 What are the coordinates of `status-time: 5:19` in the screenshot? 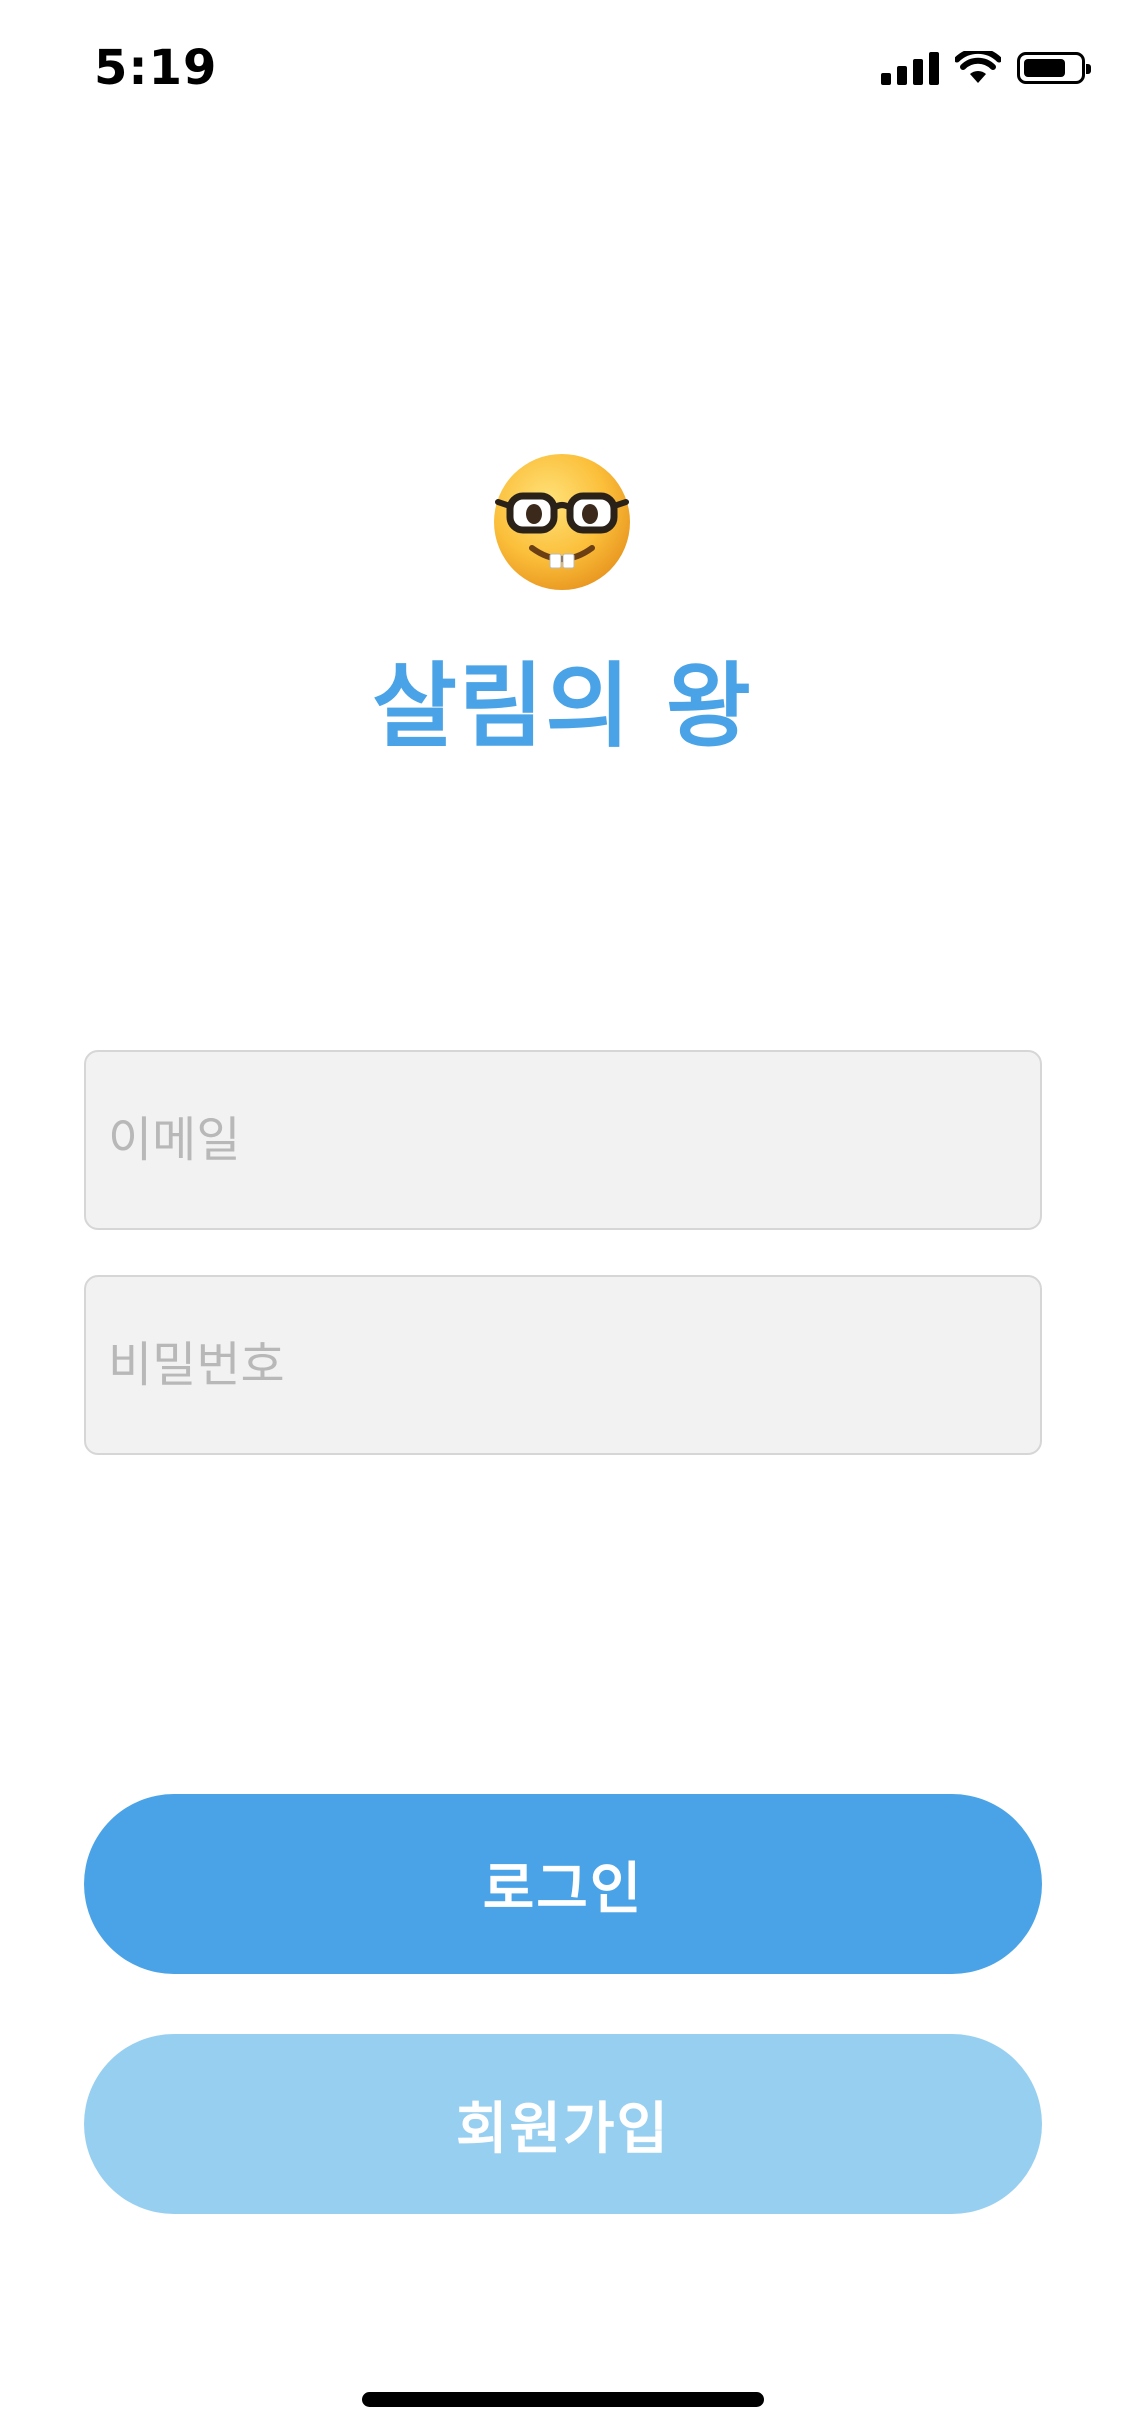 It's located at (156, 68).